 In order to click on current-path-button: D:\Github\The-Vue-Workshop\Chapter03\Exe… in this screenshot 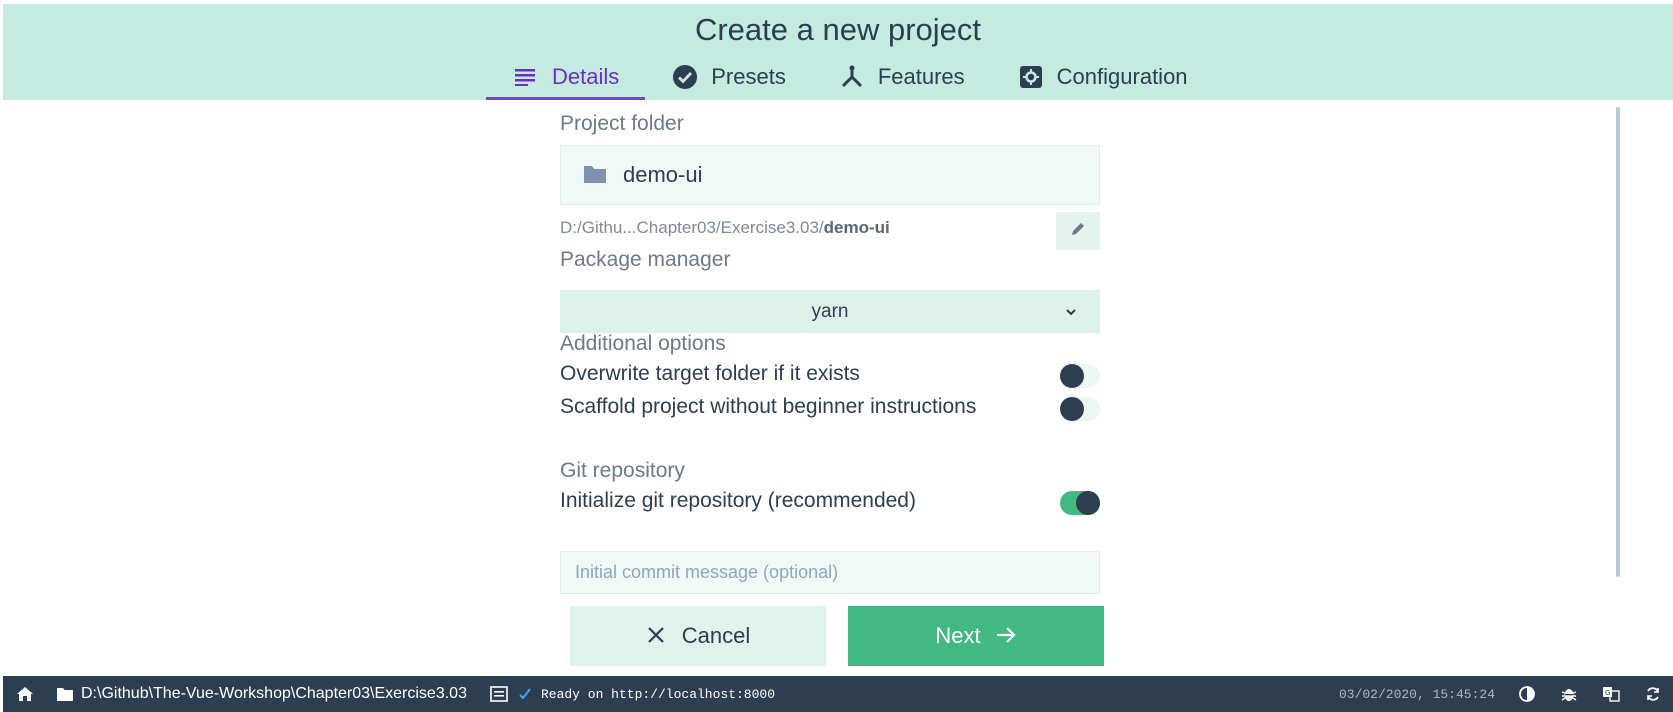, I will do `click(261, 694)`.